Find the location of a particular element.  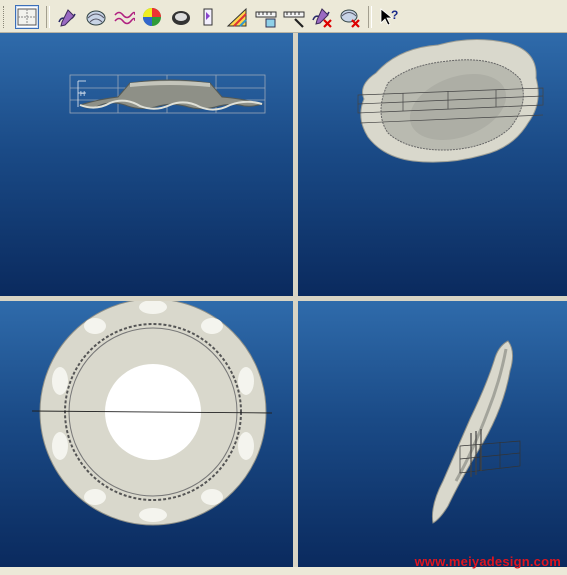

color-map-button is located at coordinates (152, 17).